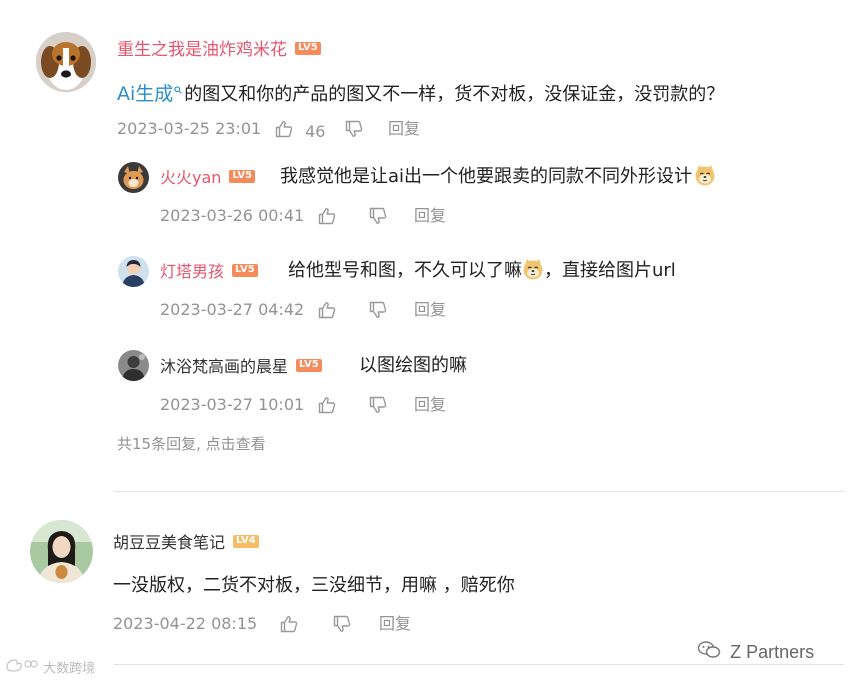 The image size is (861, 686). I want to click on comment-time: 2023-04-22 08:15, so click(185, 623).